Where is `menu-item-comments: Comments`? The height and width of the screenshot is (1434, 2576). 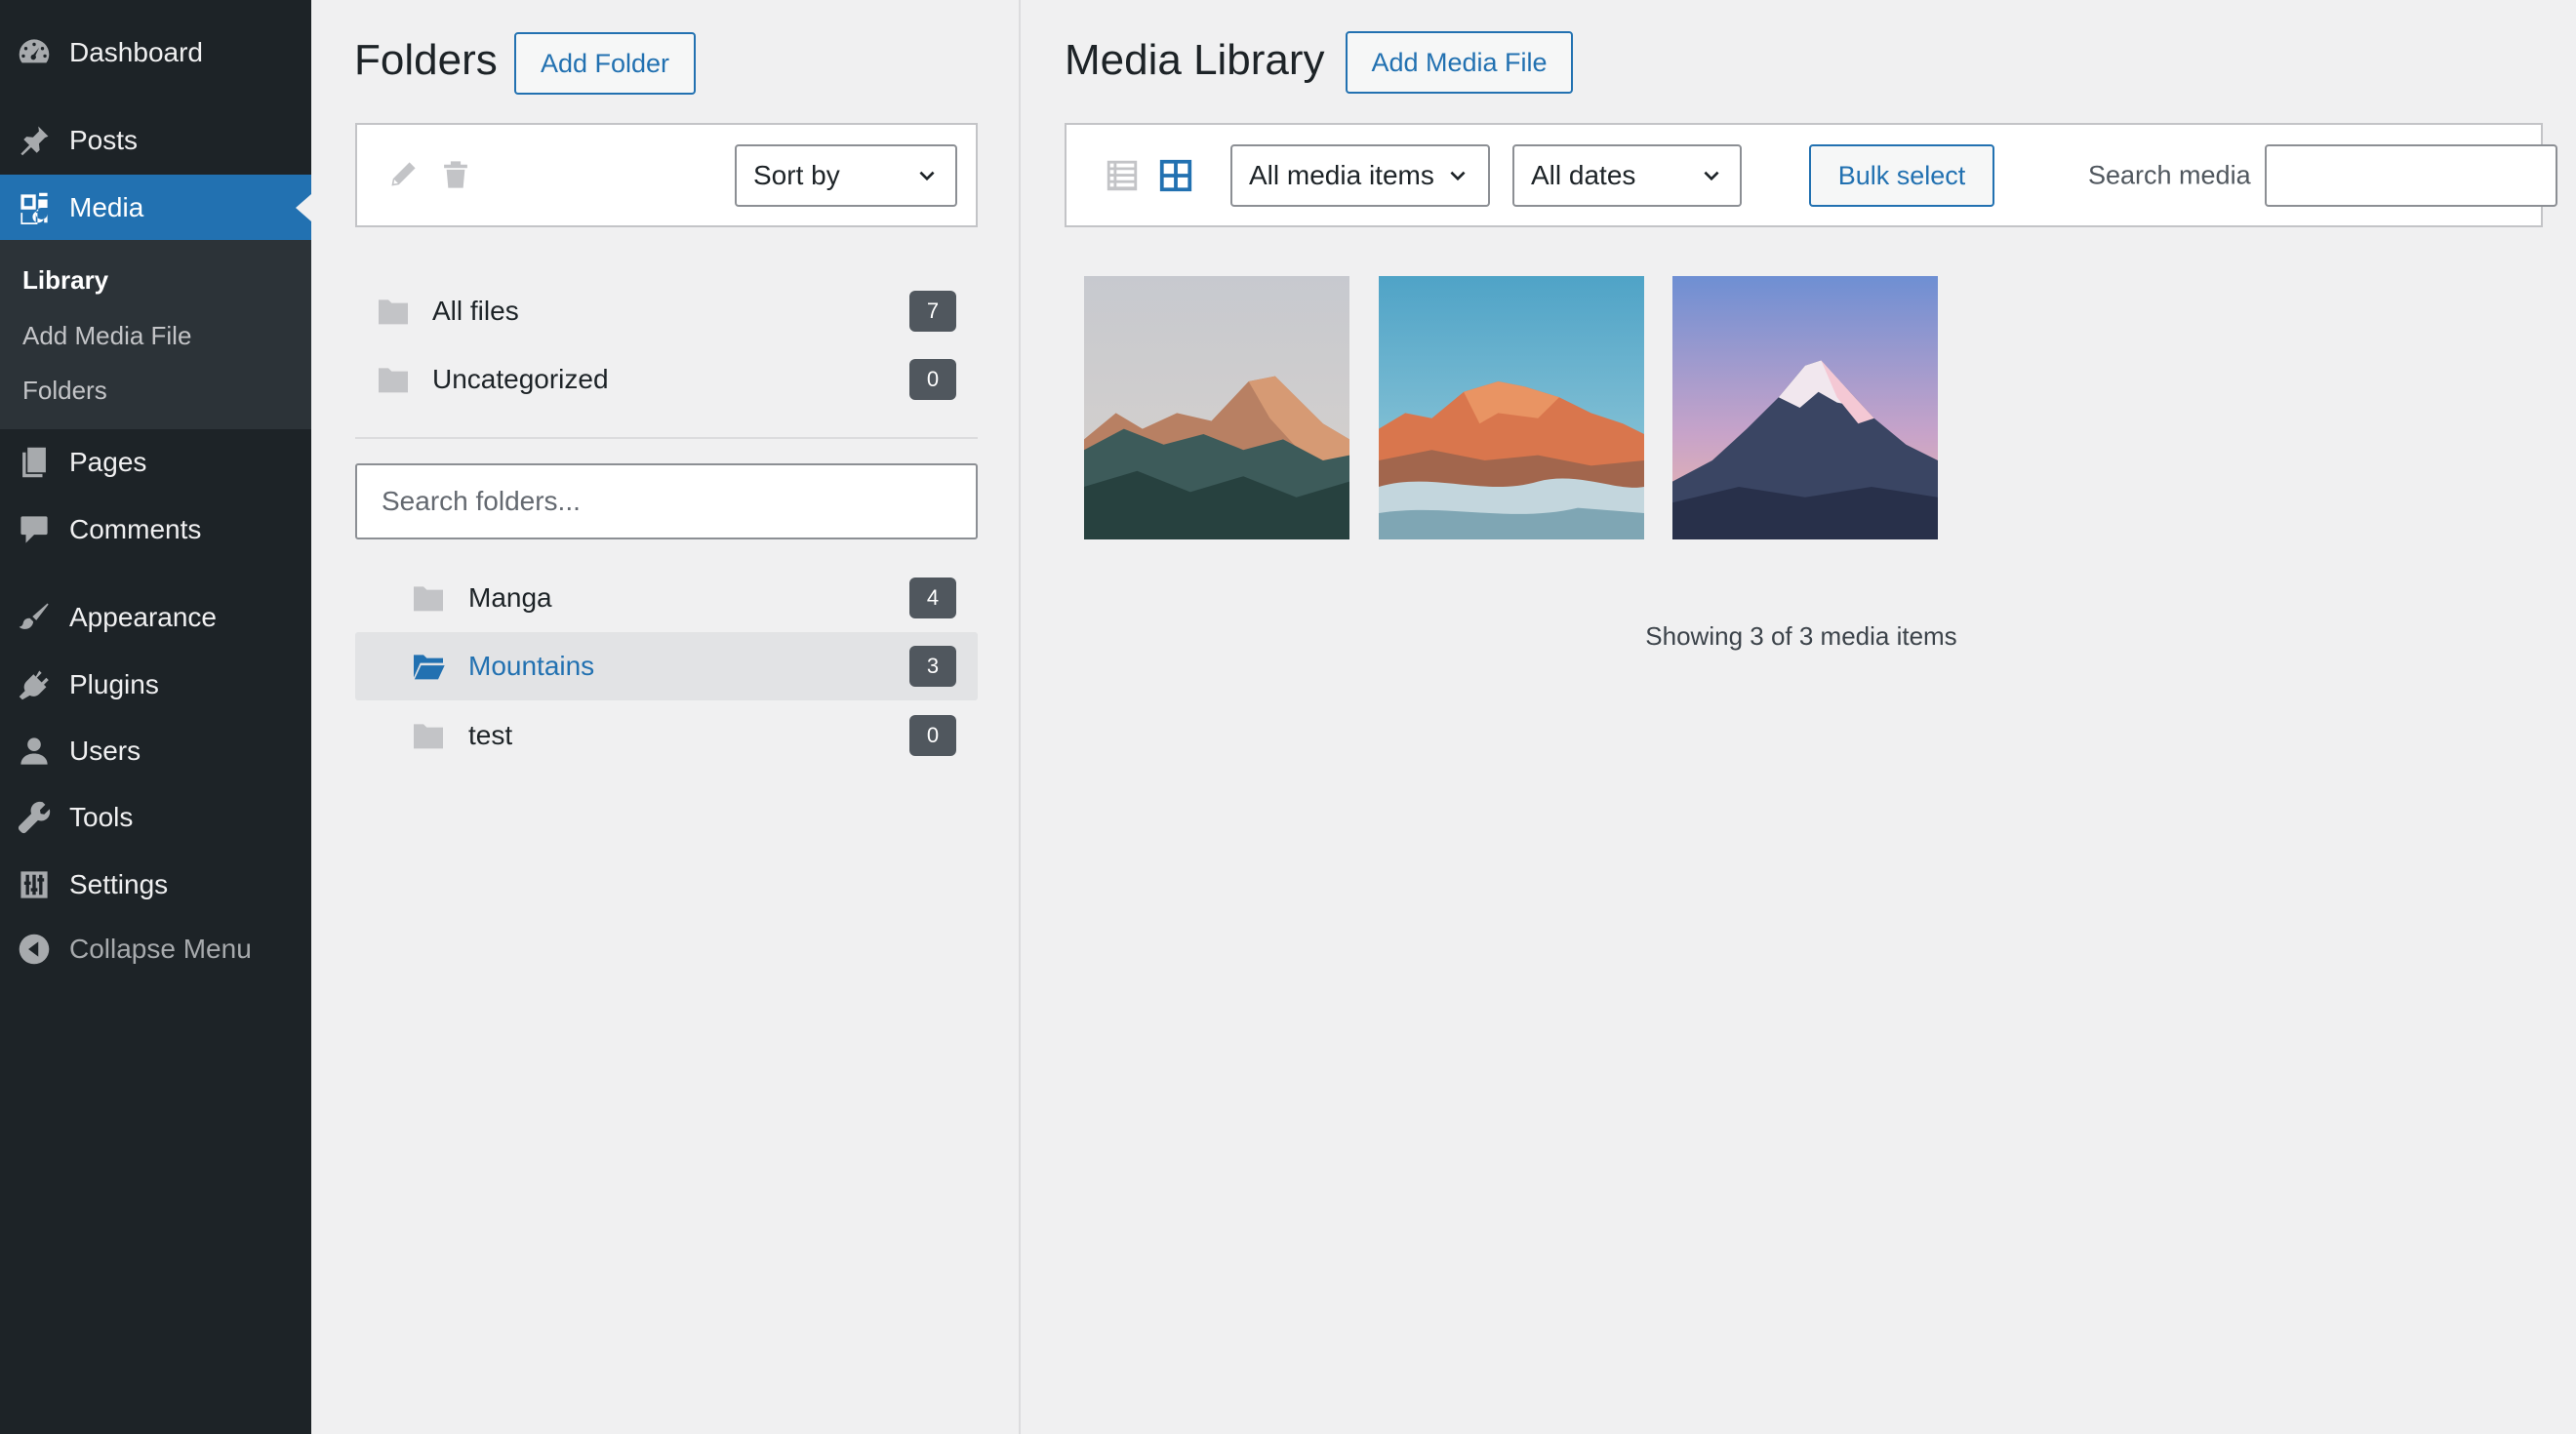 menu-item-comments: Comments is located at coordinates (155, 530).